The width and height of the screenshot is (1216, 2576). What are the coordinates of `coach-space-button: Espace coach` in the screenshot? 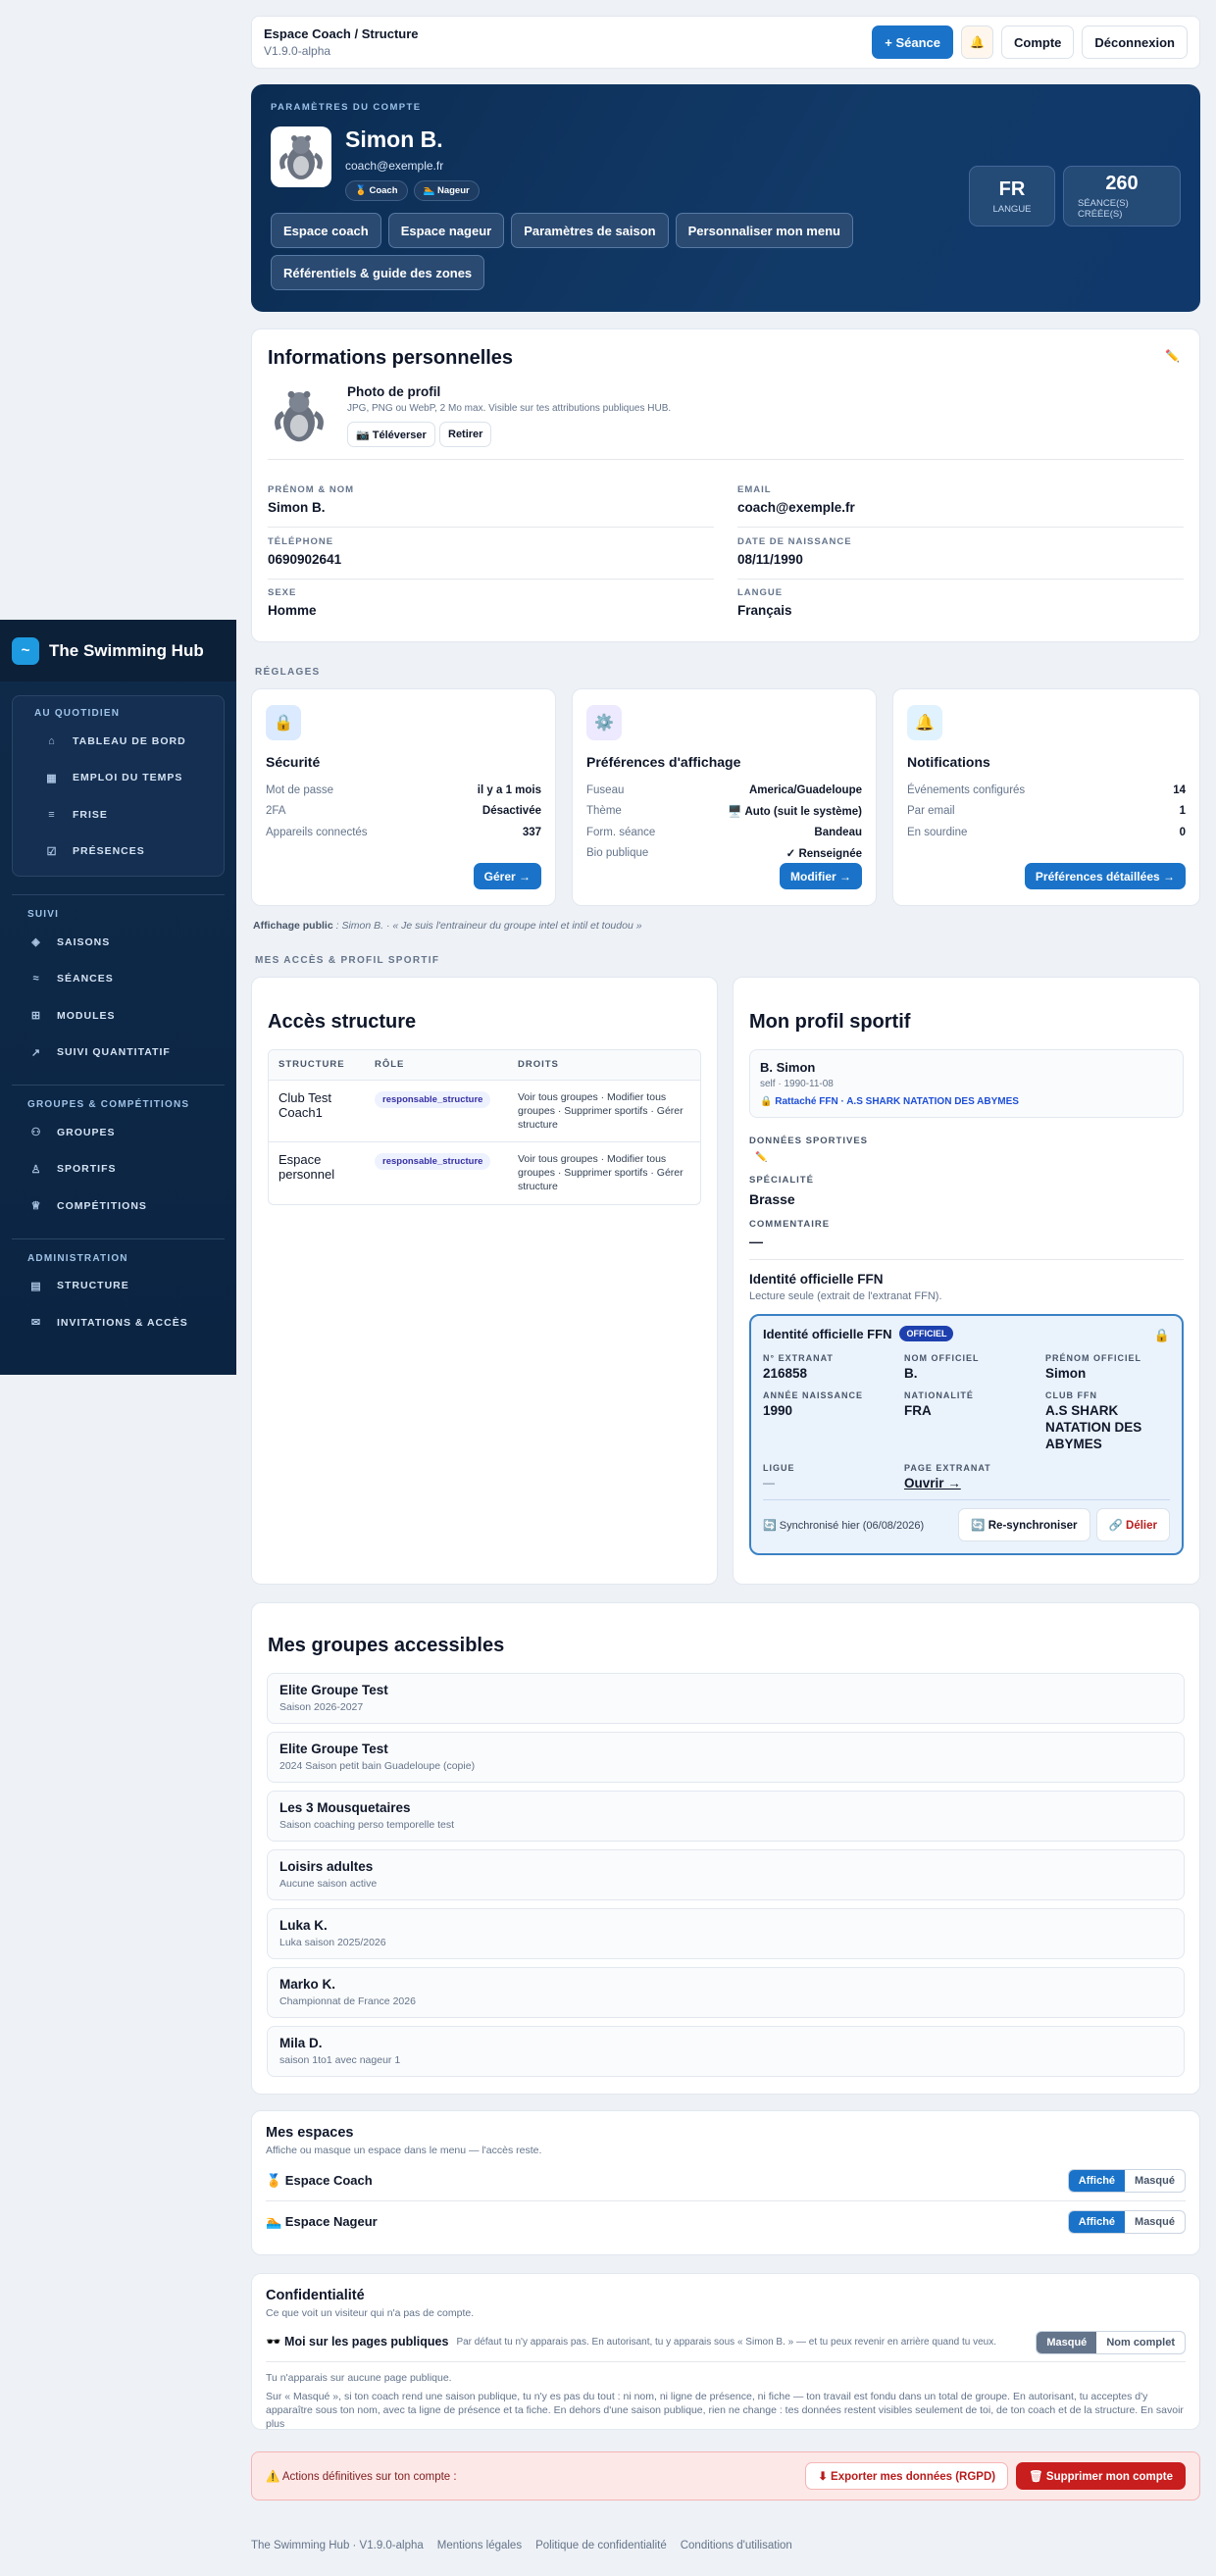 It's located at (326, 230).